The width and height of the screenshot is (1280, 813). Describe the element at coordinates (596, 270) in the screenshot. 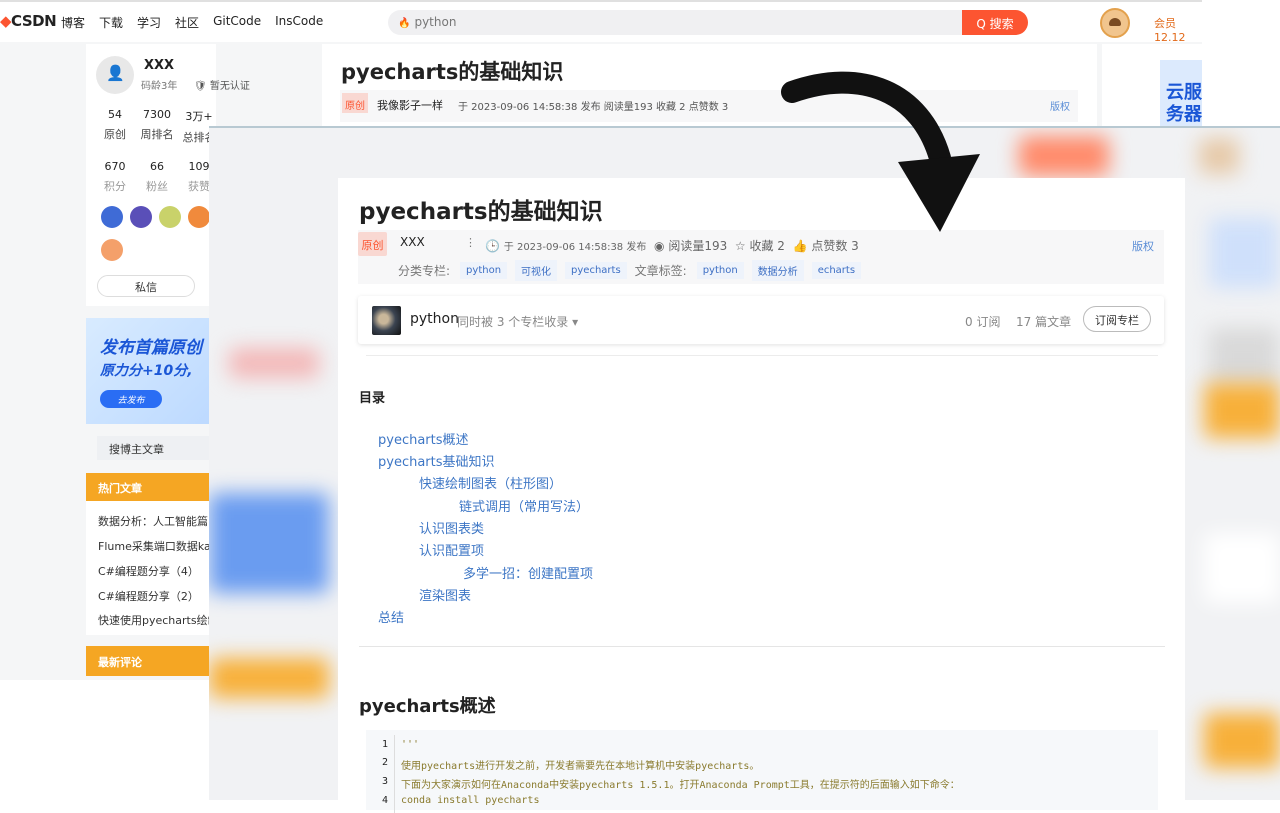

I see `column-tag: pyecharts` at that location.